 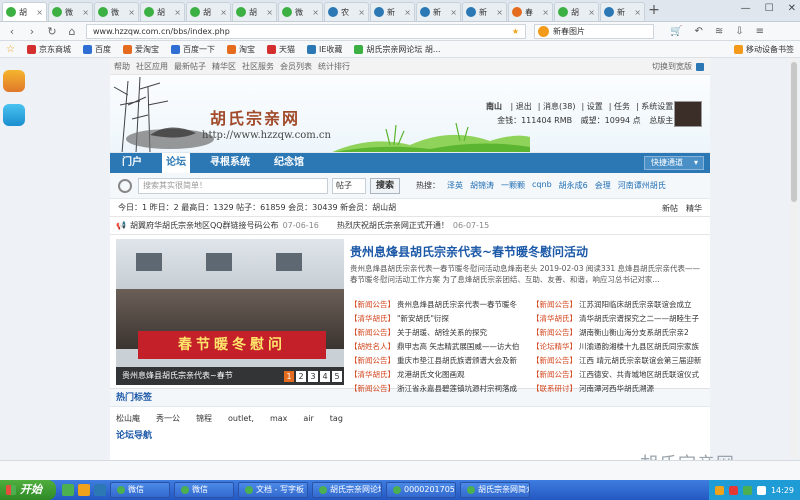 What do you see at coordinates (557, 106) in the screenshot?
I see `user-link: | 消息(38)` at bounding box center [557, 106].